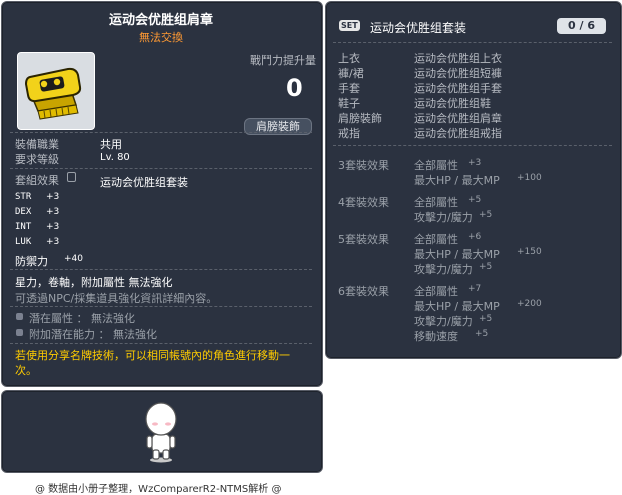  What do you see at coordinates (37, 159) in the screenshot?
I see `level-label: 要求等級` at bounding box center [37, 159].